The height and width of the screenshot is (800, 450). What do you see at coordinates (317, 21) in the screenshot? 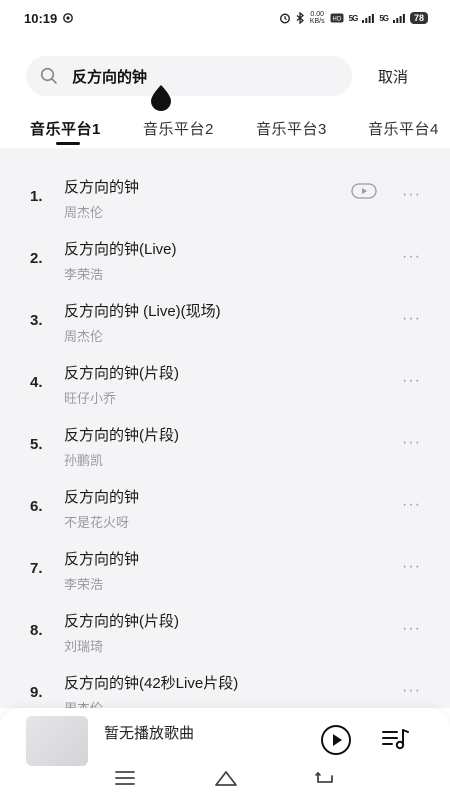
I see `network-speed-unit: KB/s` at bounding box center [317, 21].